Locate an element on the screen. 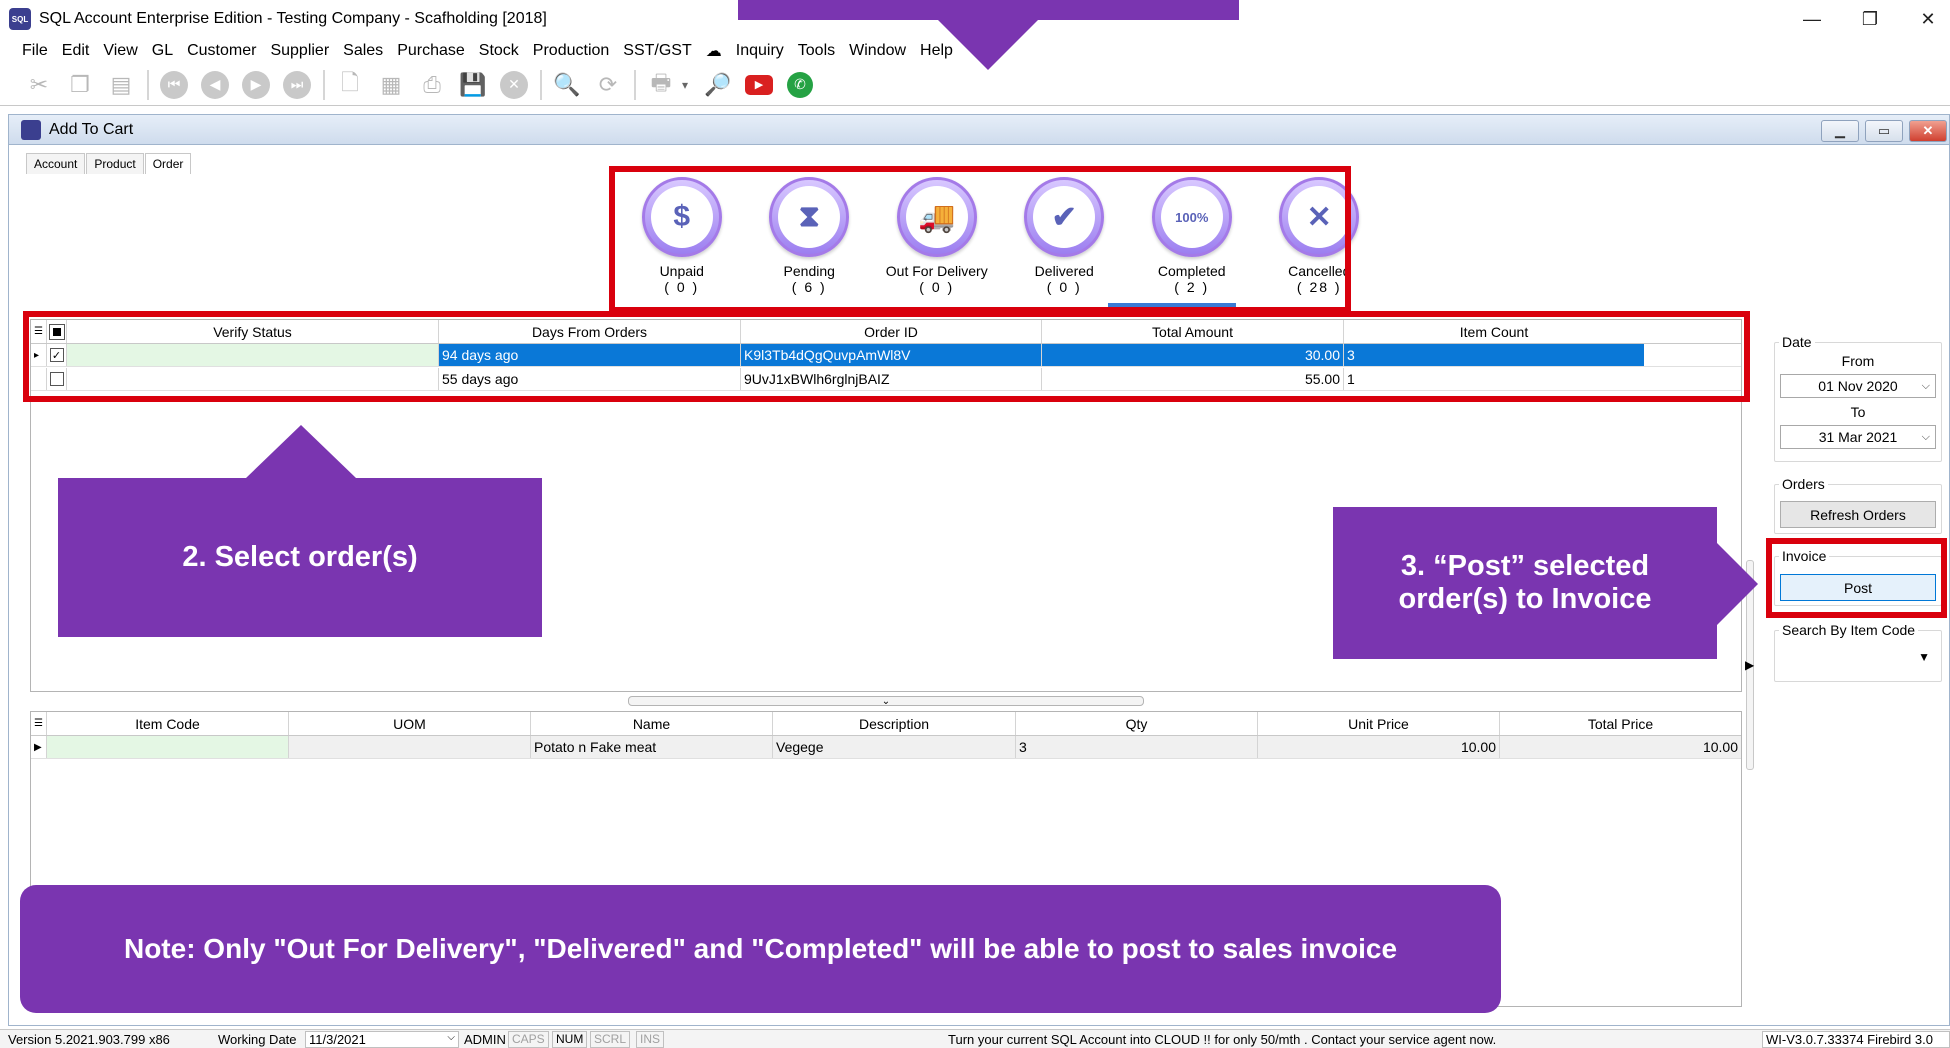 This screenshot has width=1950, height=1048. scrl-indicator: SCRL is located at coordinates (610, 1039).